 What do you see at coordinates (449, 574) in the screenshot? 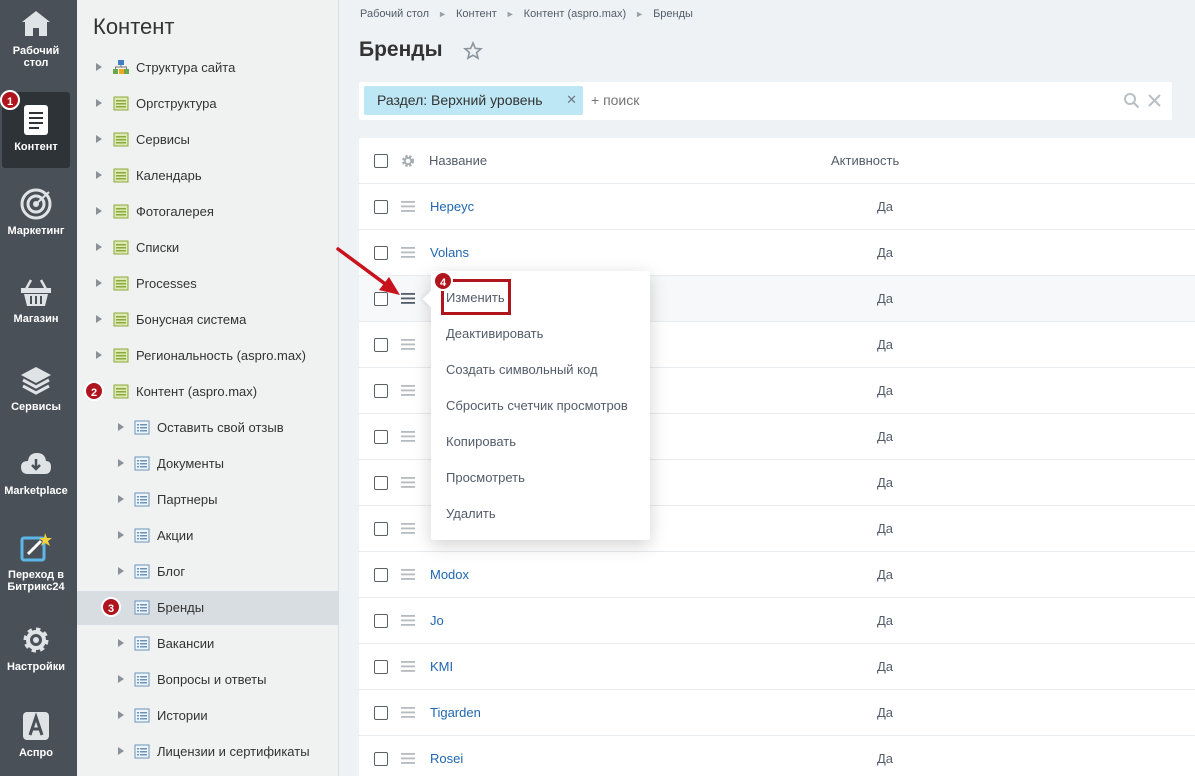
I see `brand-name-link: Modox` at bounding box center [449, 574].